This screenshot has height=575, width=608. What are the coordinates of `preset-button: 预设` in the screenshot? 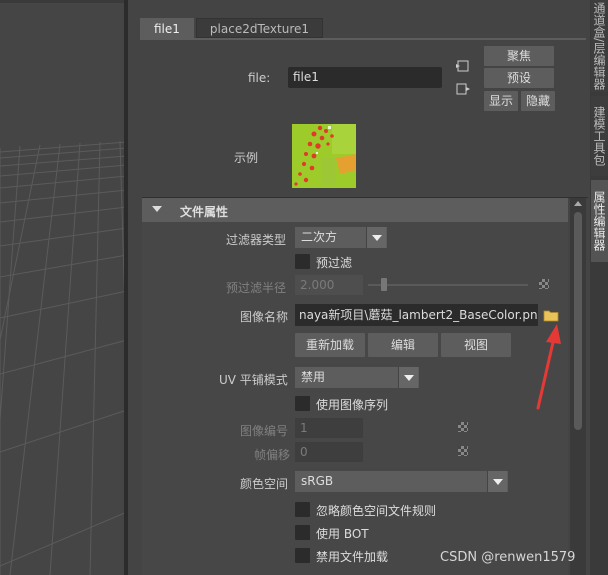 It's located at (519, 78).